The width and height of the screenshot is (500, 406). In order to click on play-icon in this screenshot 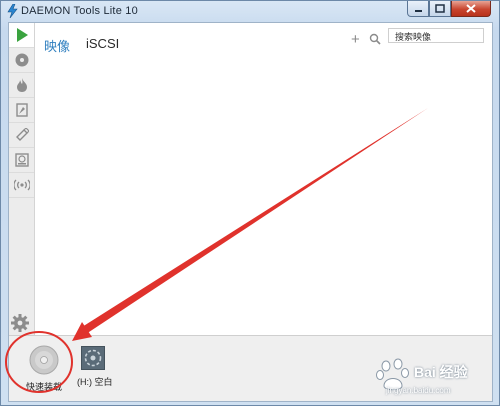, I will do `click(22, 35)`.